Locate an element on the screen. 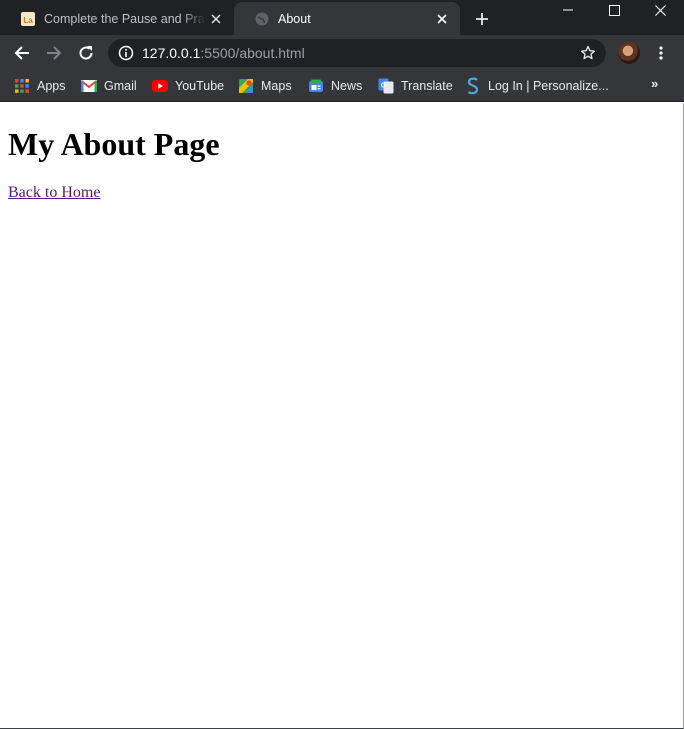 The height and width of the screenshot is (729, 684). bookmarks-bar: Apps Gmail YouTube Maps News G Translate is located at coordinates (342, 86).